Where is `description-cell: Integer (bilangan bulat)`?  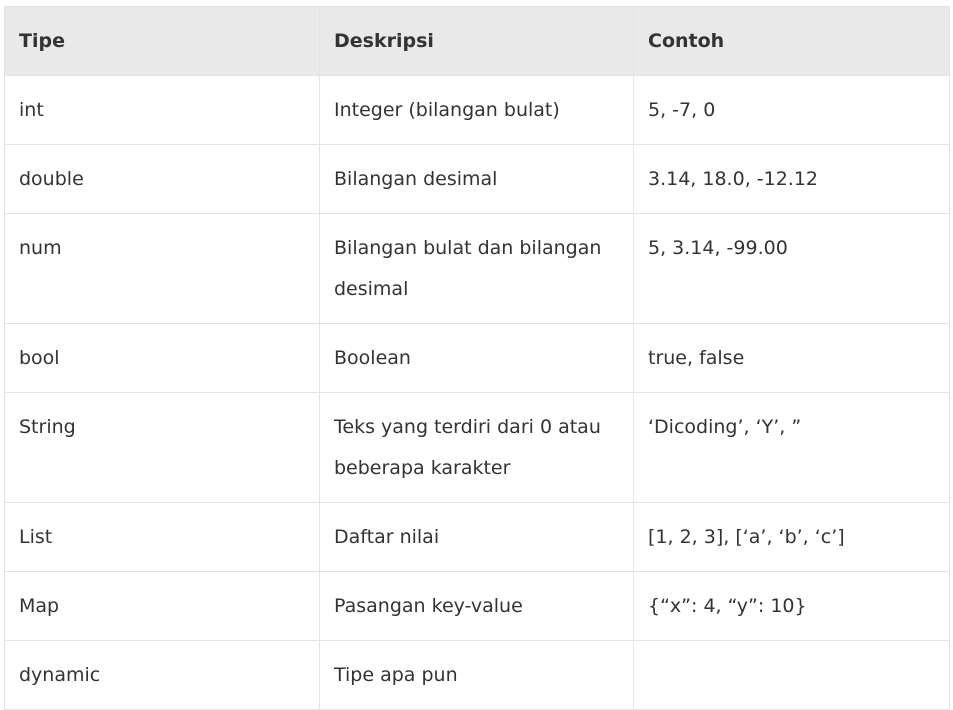
description-cell: Integer (bilangan bulat) is located at coordinates (476, 110).